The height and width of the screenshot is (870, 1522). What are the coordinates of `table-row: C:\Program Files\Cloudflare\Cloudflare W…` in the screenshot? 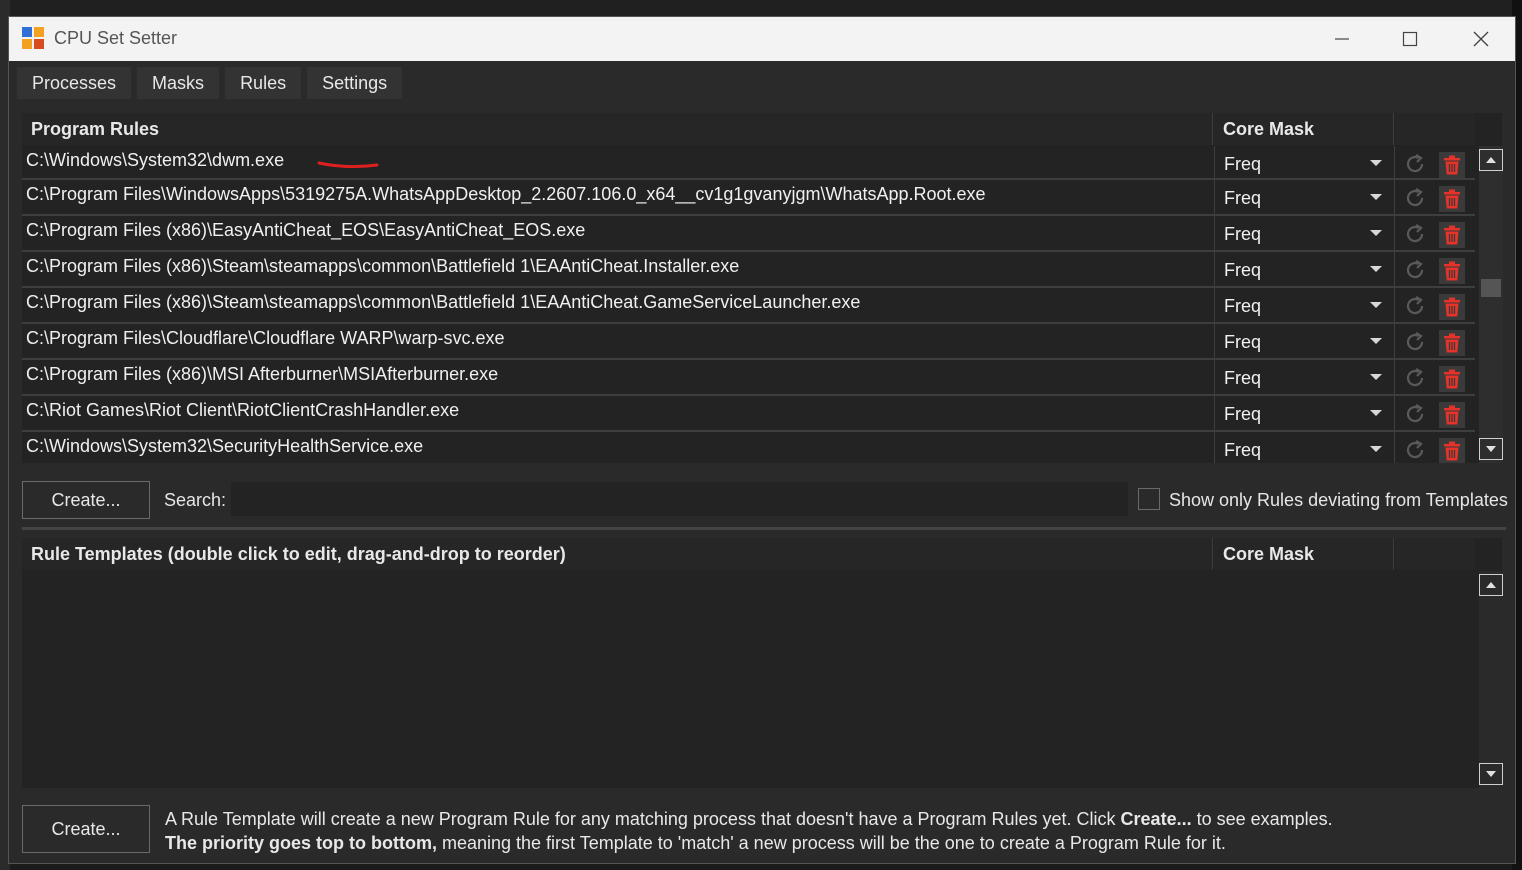 It's located at (748, 342).